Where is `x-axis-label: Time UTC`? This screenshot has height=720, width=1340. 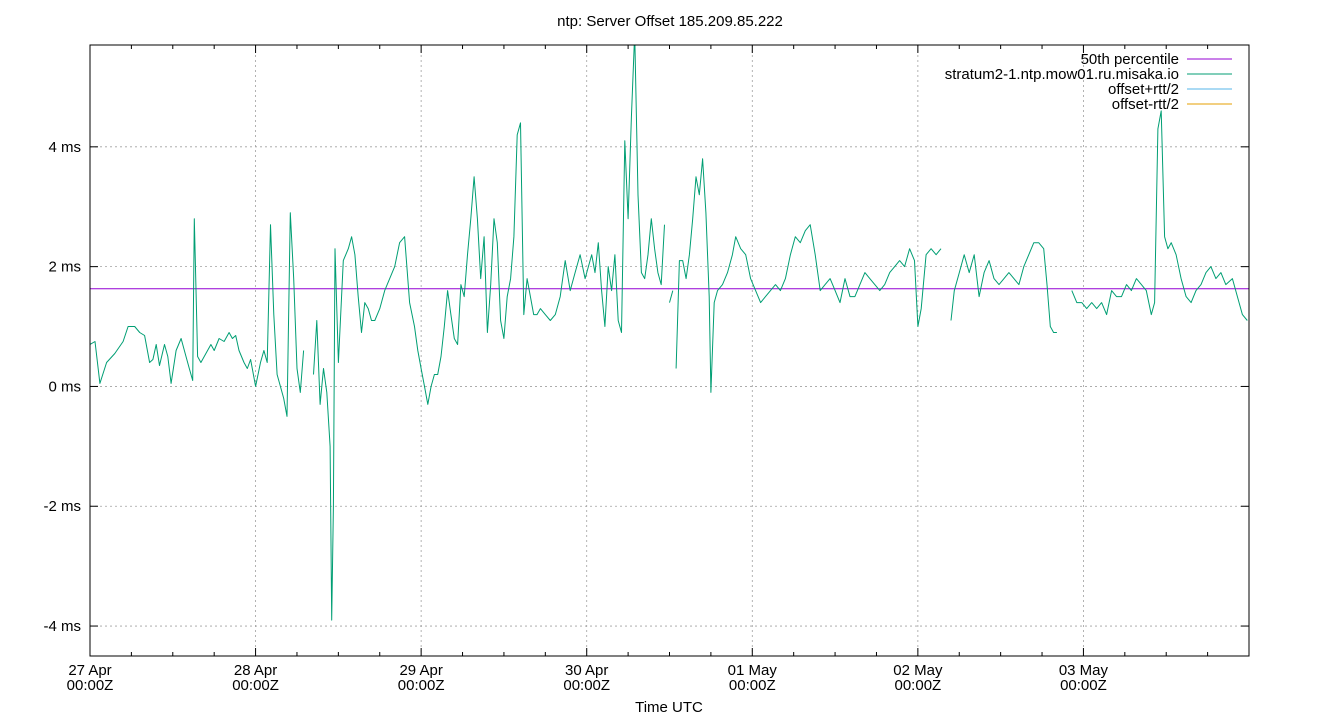
x-axis-label: Time UTC is located at coordinates (669, 707).